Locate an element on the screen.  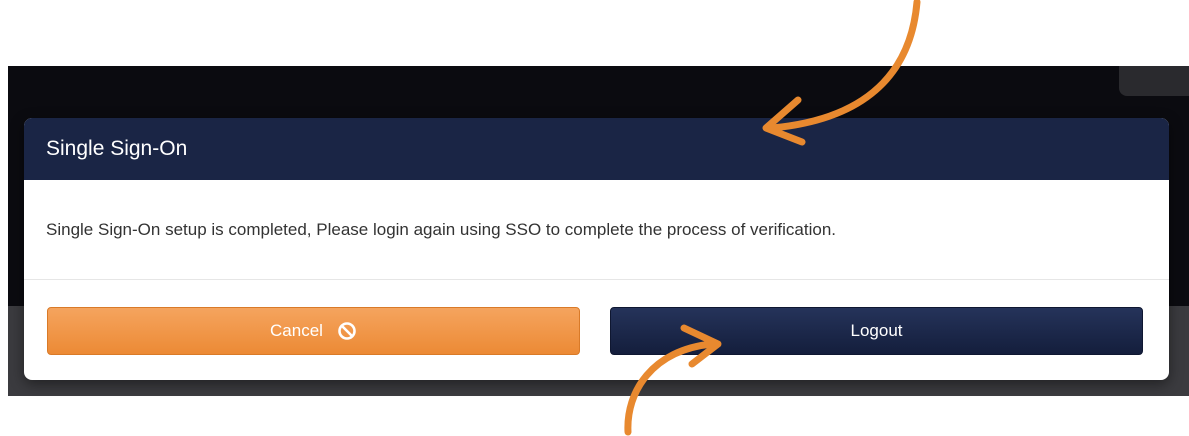
annotation-arrow-top is located at coordinates (841, 73).